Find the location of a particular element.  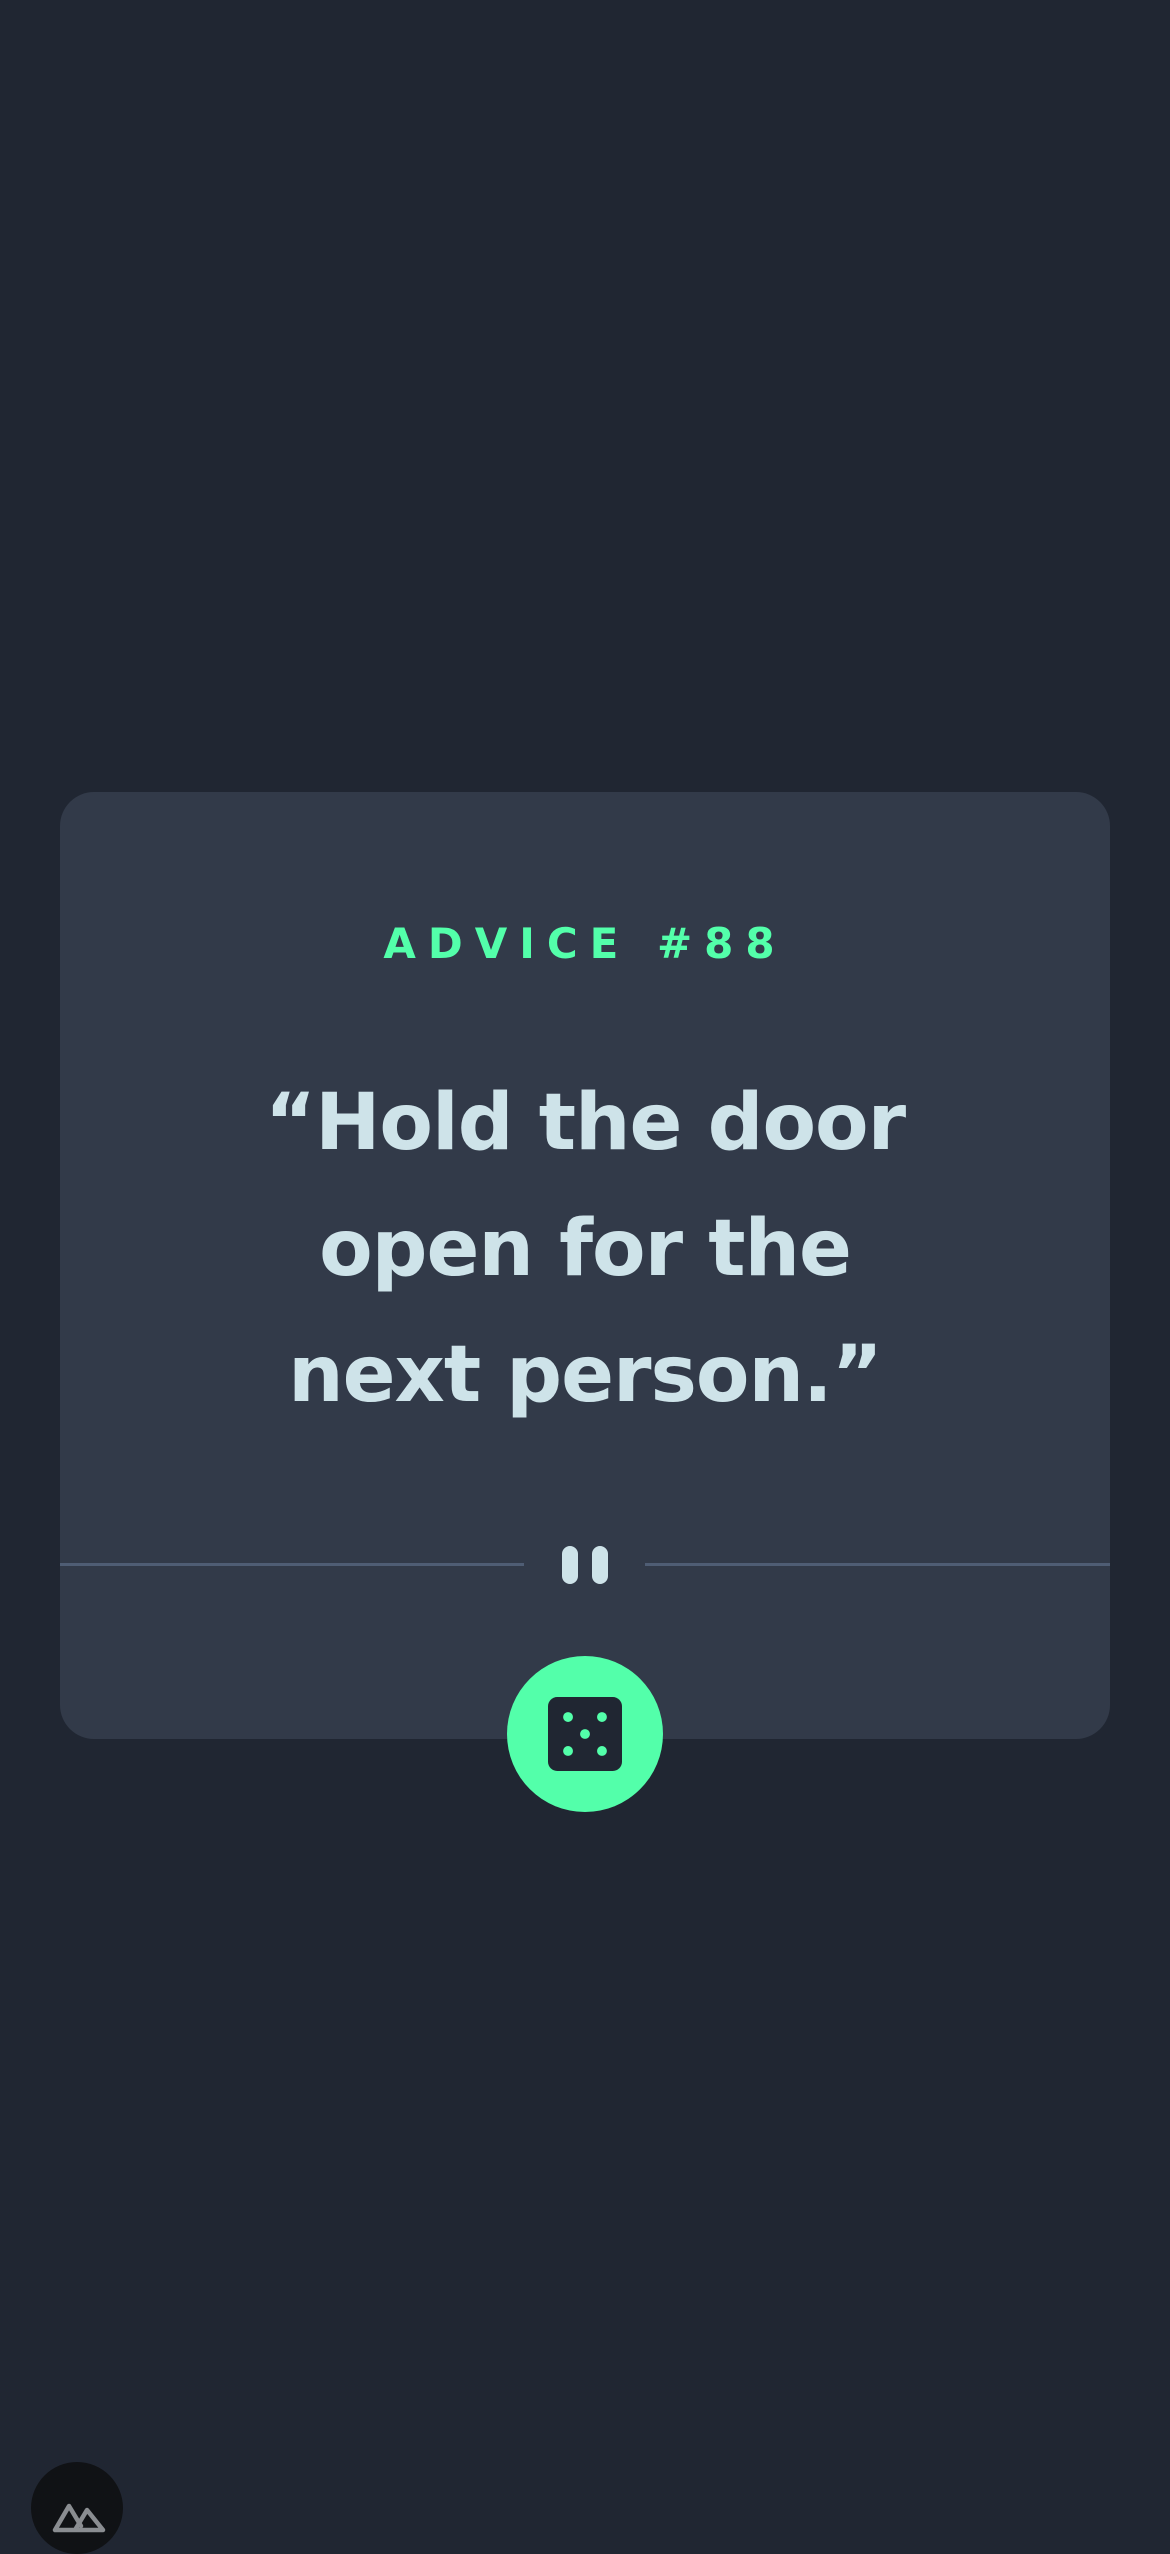

generate-advice-button is located at coordinates (585, 1734).